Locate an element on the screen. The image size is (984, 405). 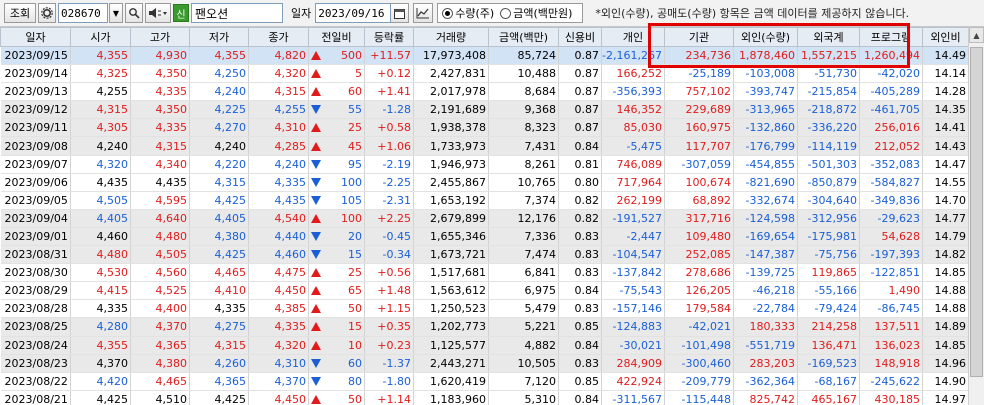
table-cell: -501,303 is located at coordinates (828, 164).